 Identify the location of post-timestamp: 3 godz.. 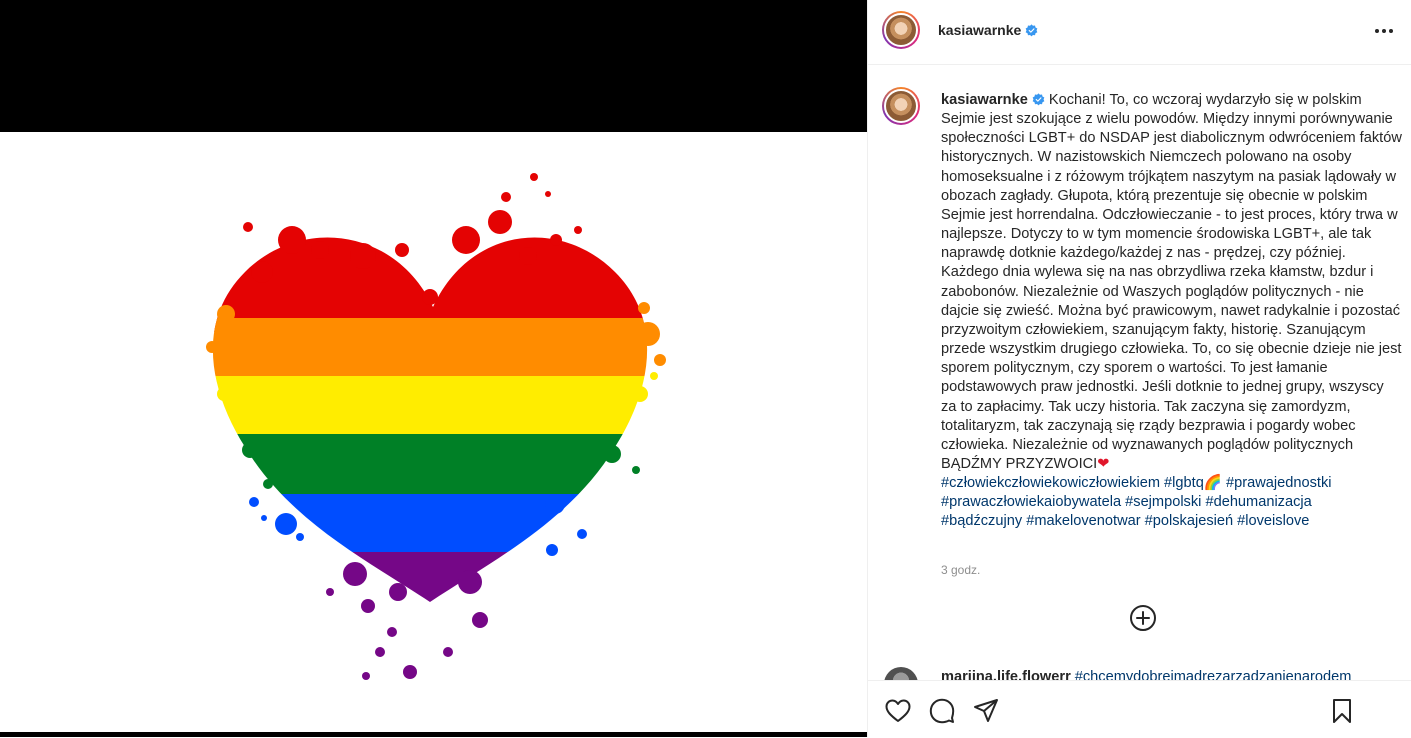
(960, 570).